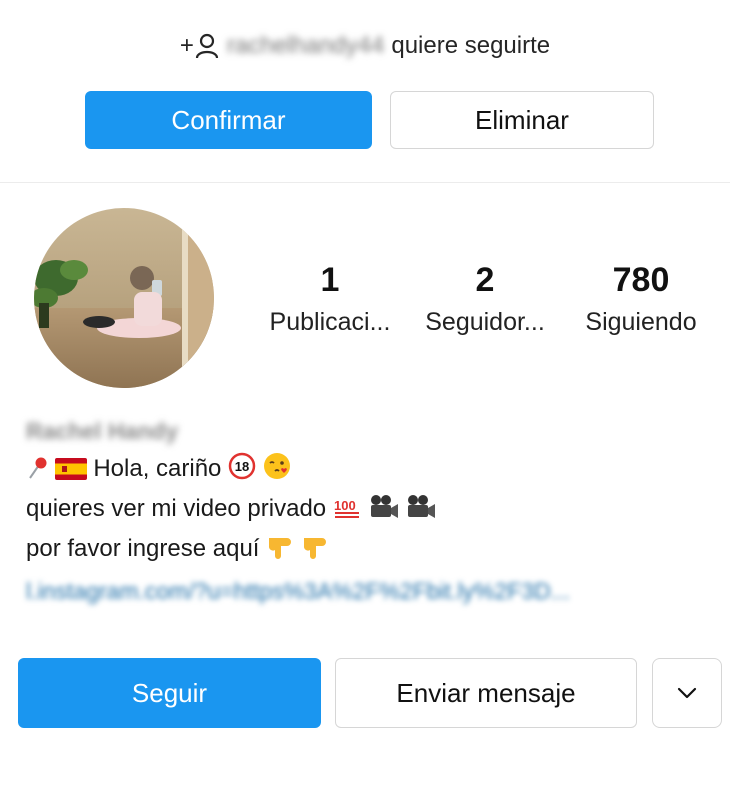  Describe the element at coordinates (641, 300) in the screenshot. I see `following-stat: 780 Siguiendo` at that location.